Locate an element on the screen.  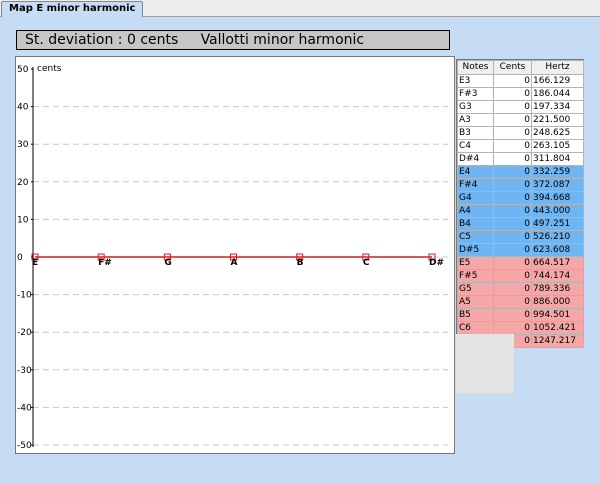
y-tick-label: 50 is located at coordinates (23, 70).